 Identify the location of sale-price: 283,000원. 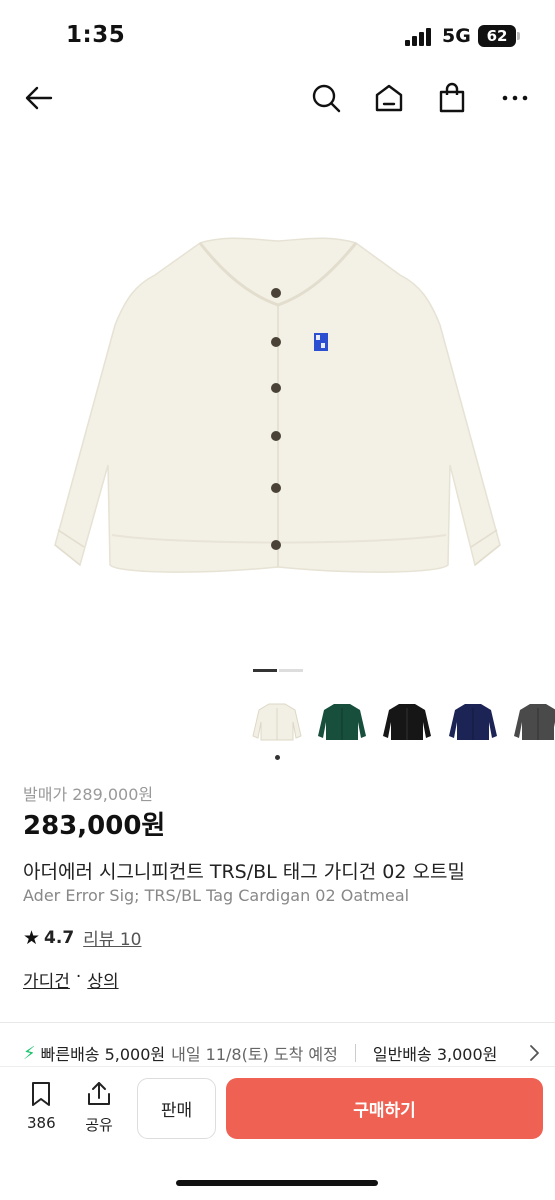
(94, 826).